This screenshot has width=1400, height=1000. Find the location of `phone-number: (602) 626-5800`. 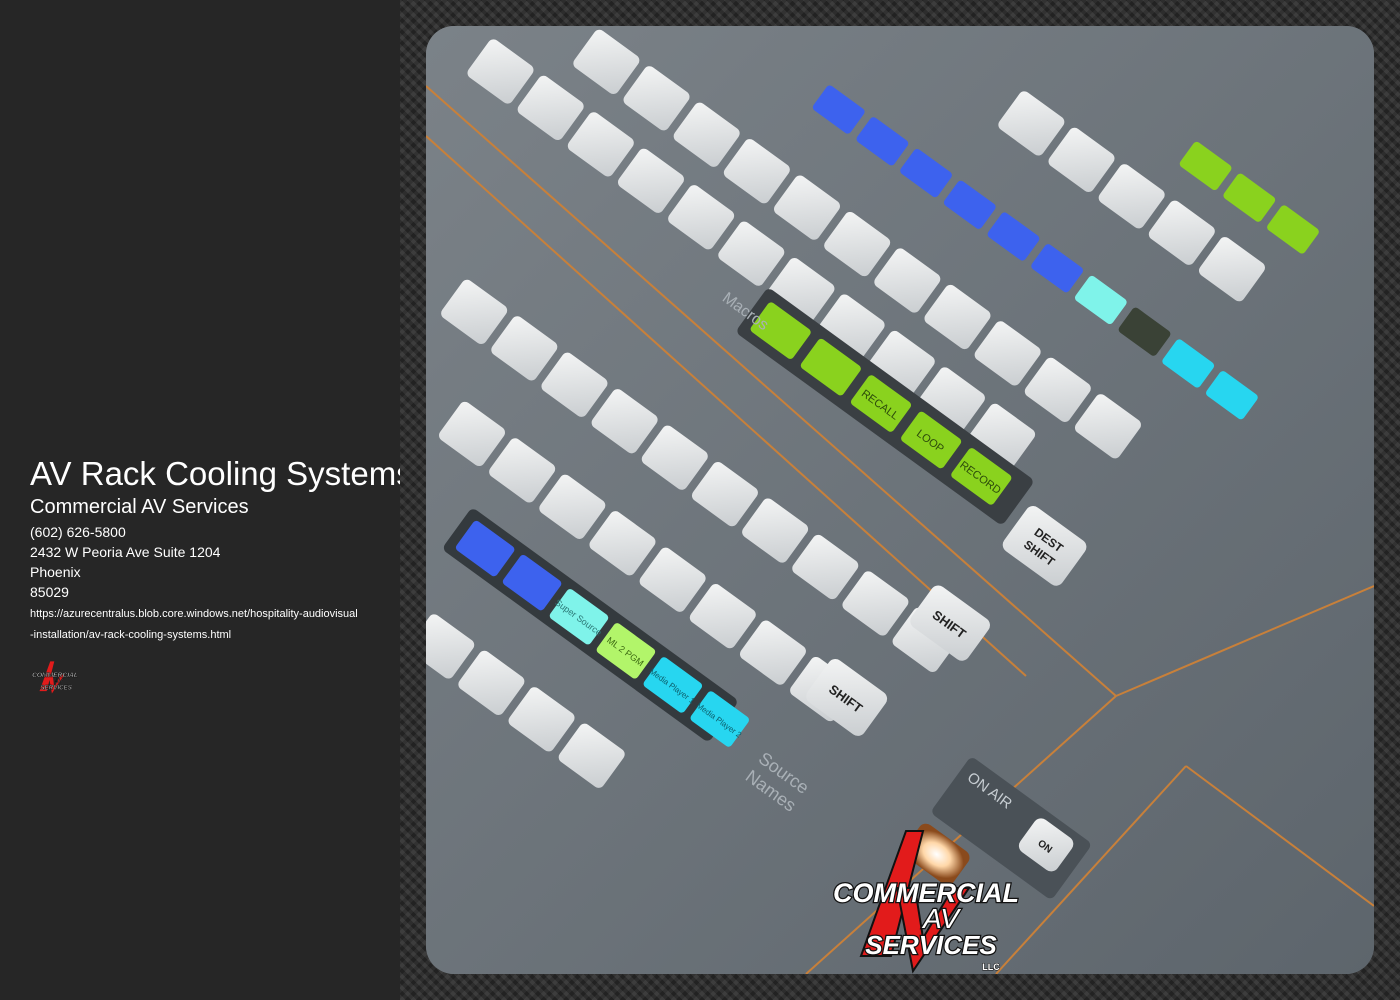

phone-number: (602) 626-5800 is located at coordinates (78, 532).